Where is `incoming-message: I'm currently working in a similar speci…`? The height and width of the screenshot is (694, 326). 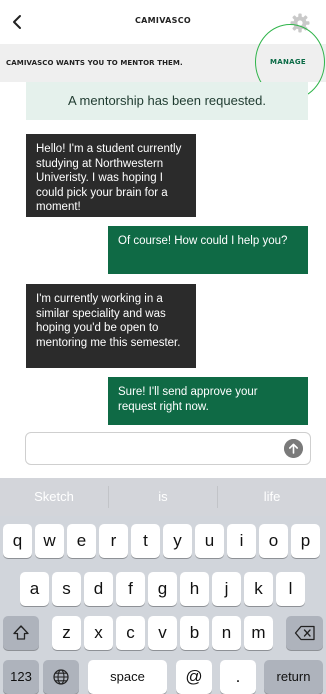 incoming-message: I'm currently working in a similar speci… is located at coordinates (111, 326).